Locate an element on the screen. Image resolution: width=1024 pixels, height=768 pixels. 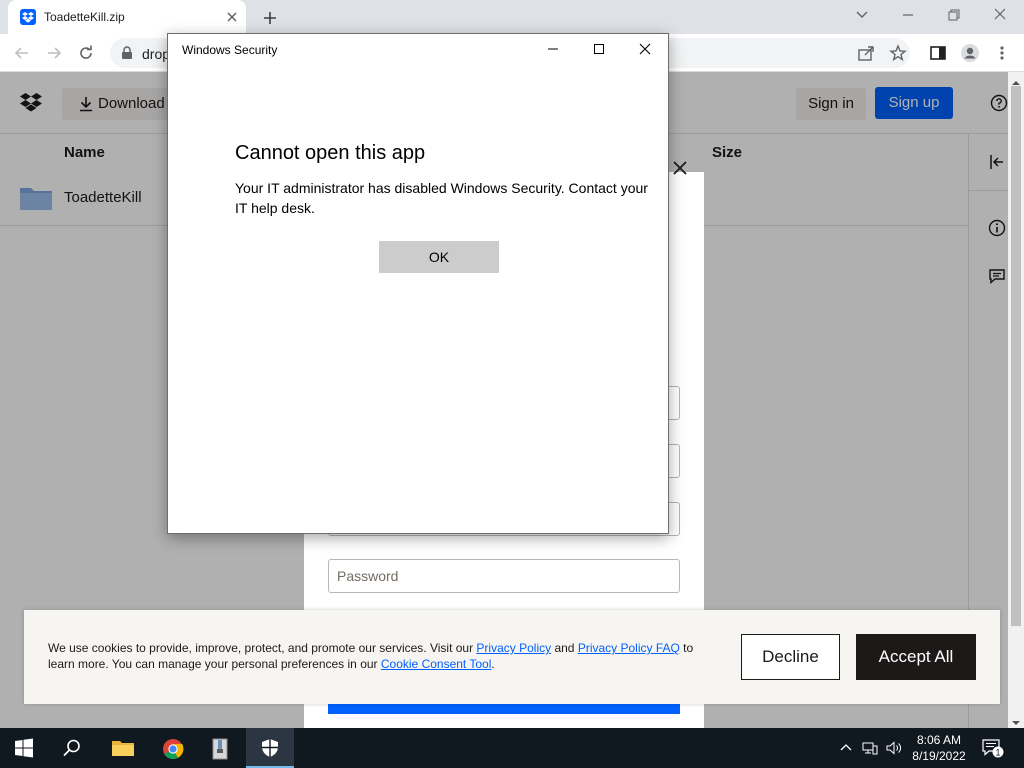
profile-avatar-icon is located at coordinates (970, 53).